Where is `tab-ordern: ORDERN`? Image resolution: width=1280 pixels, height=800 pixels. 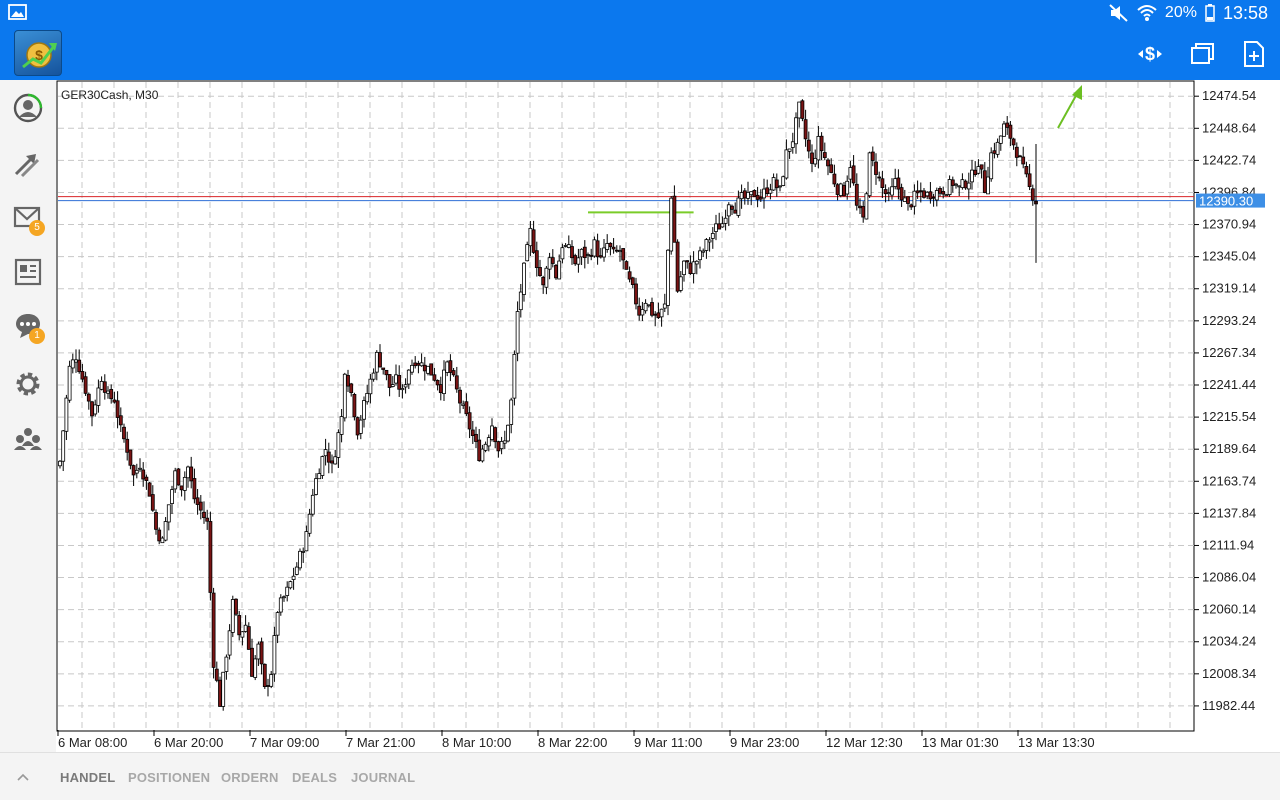 tab-ordern: ORDERN is located at coordinates (250, 777).